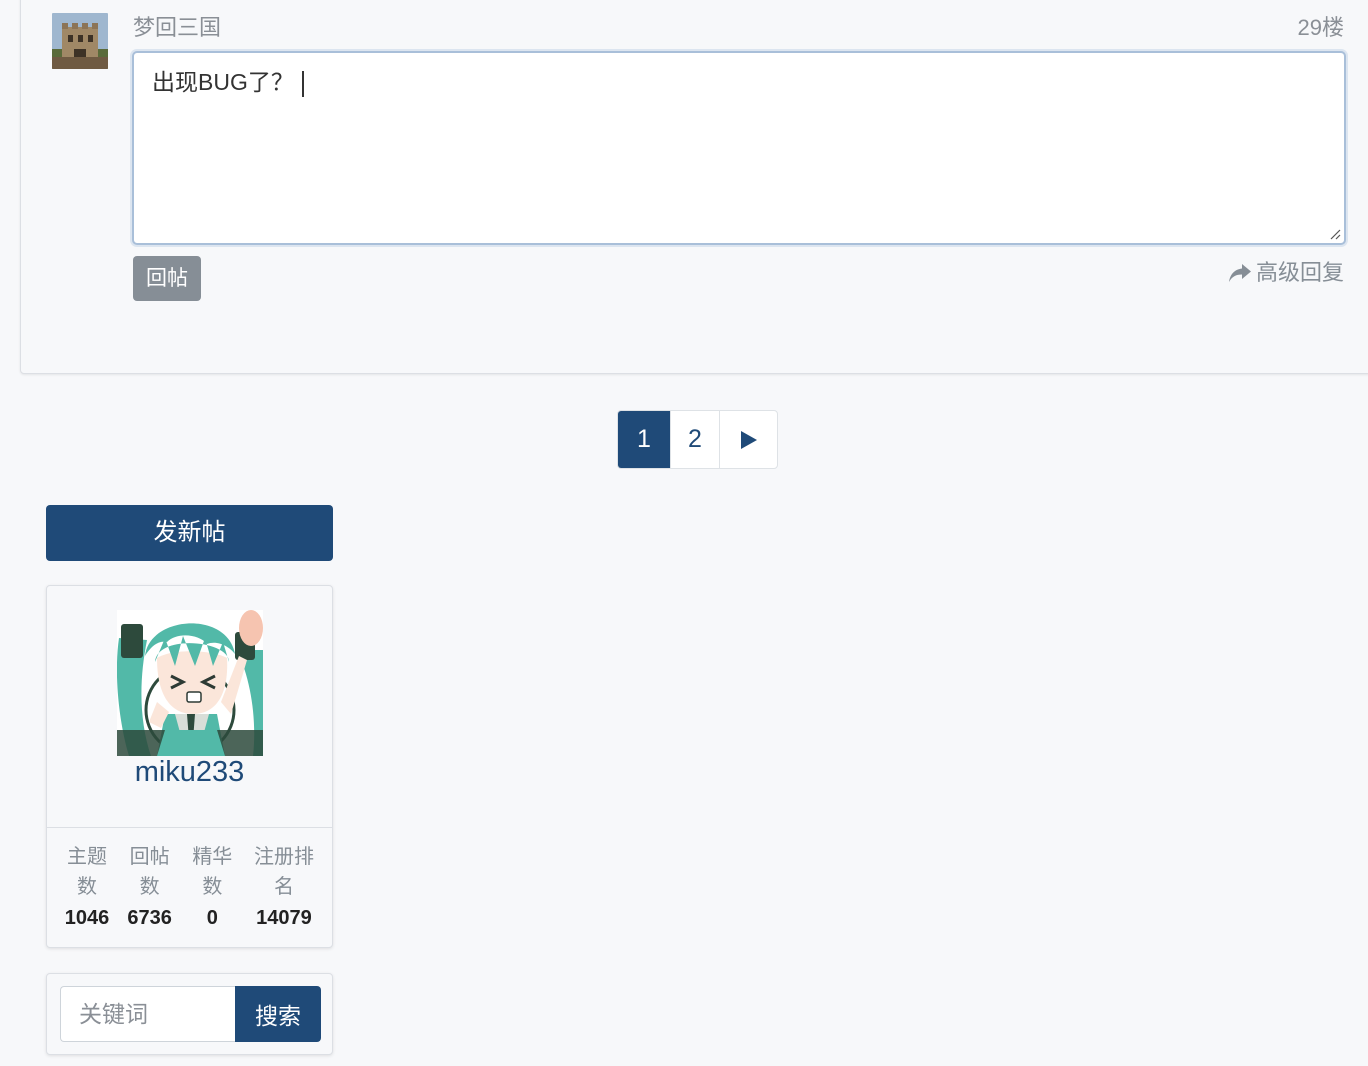 The height and width of the screenshot is (1066, 1368). I want to click on advanced-reply-link: 高级回复, so click(1286, 273).